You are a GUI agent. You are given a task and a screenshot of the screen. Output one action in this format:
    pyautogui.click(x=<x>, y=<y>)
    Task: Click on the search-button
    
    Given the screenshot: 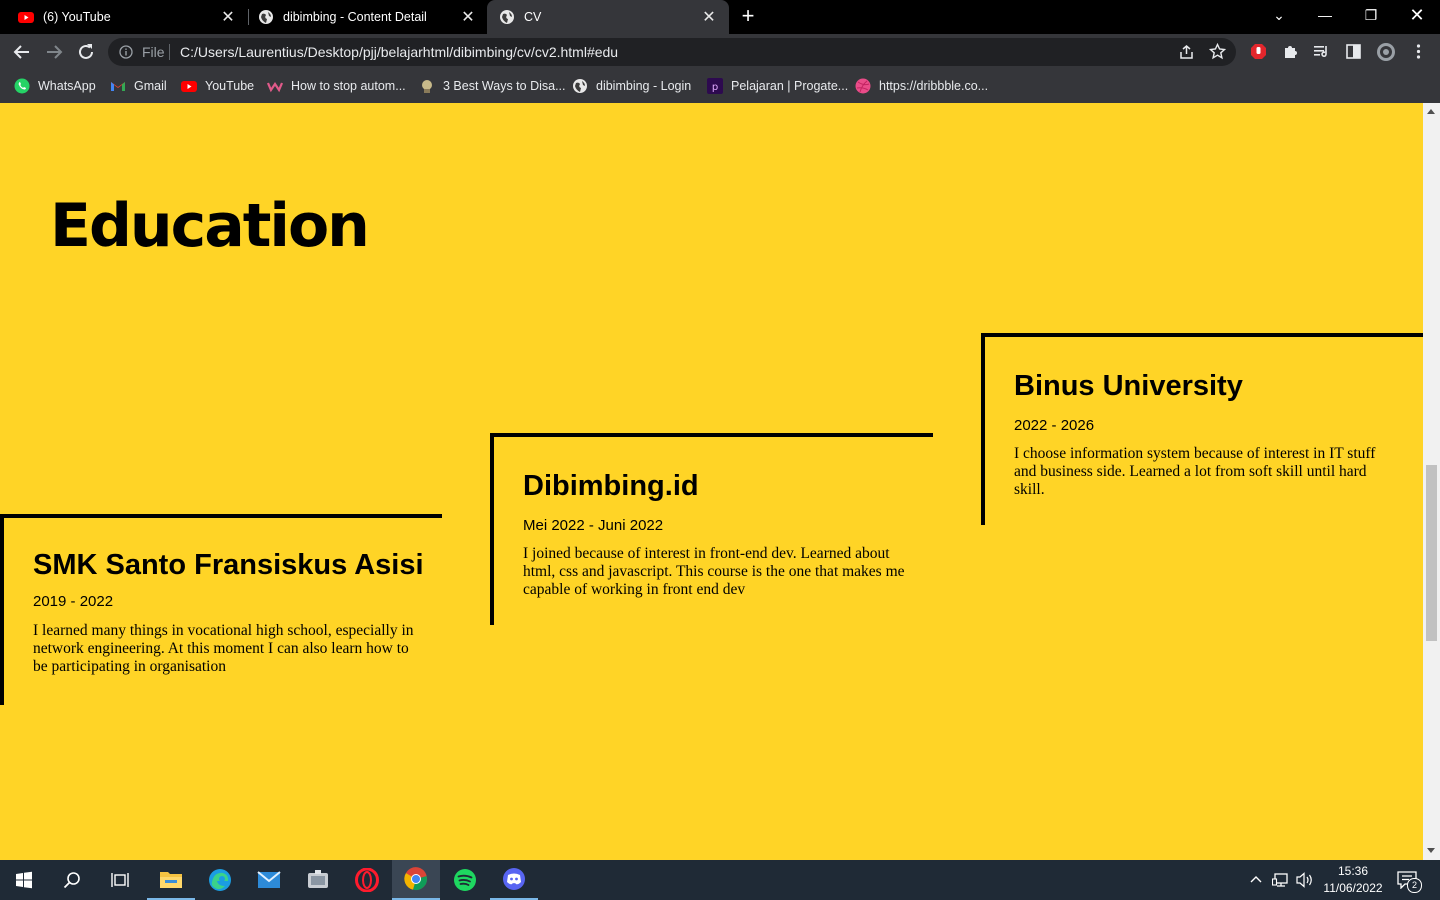 What is the action you would take?
    pyautogui.click(x=72, y=880)
    